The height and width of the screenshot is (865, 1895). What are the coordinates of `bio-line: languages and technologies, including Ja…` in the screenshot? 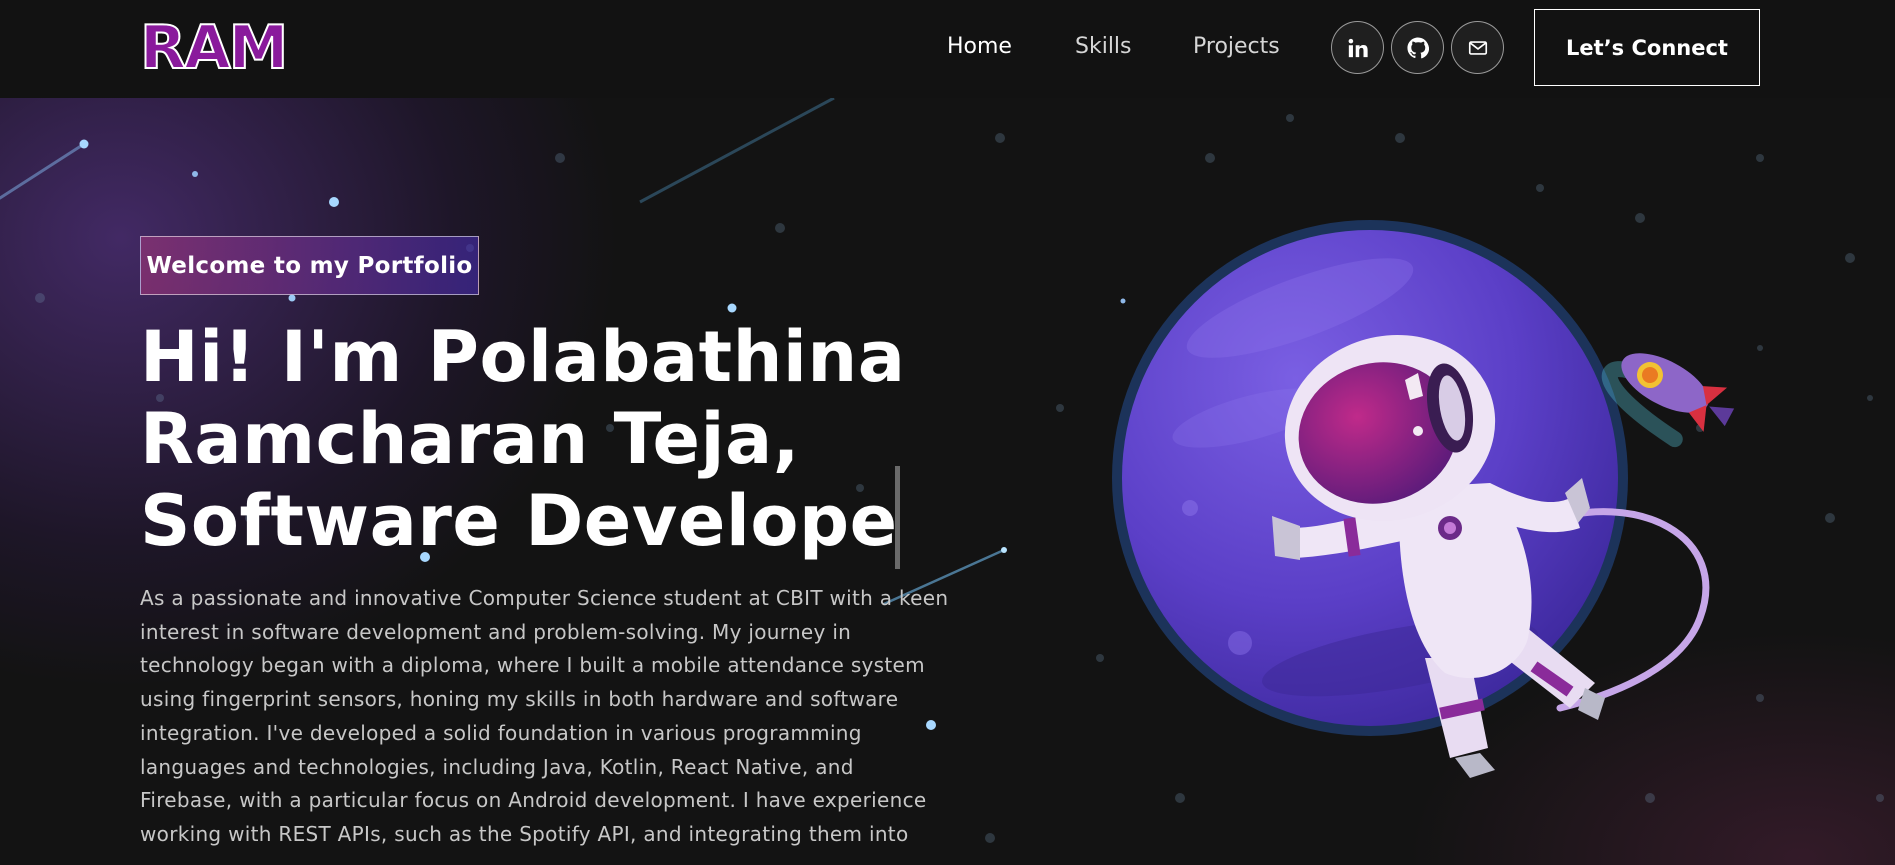 It's located at (497, 766).